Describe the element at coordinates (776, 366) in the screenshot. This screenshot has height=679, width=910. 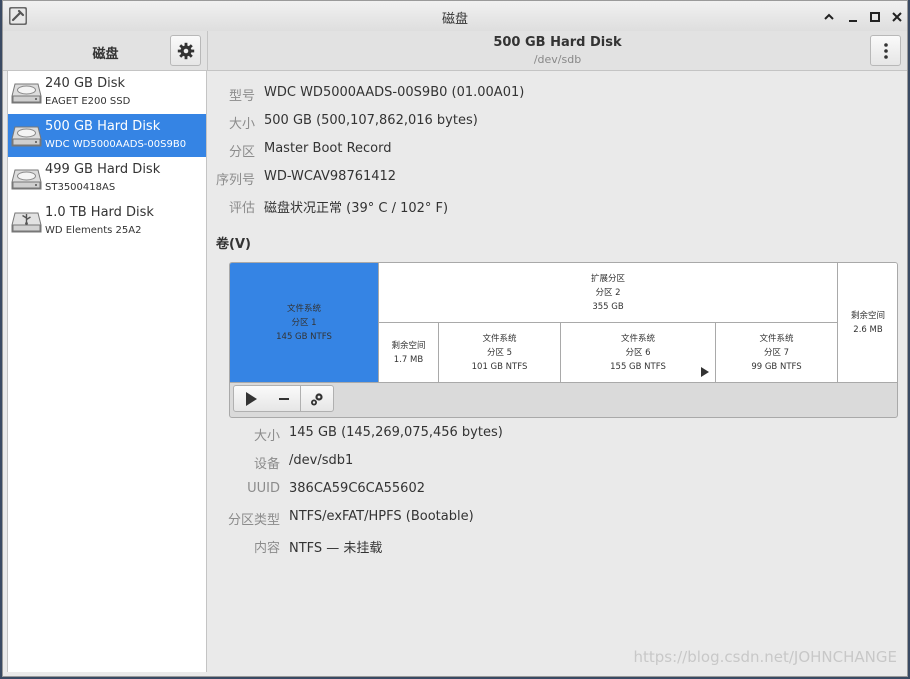
I see `partition-label: 99 GB NTFS` at that location.